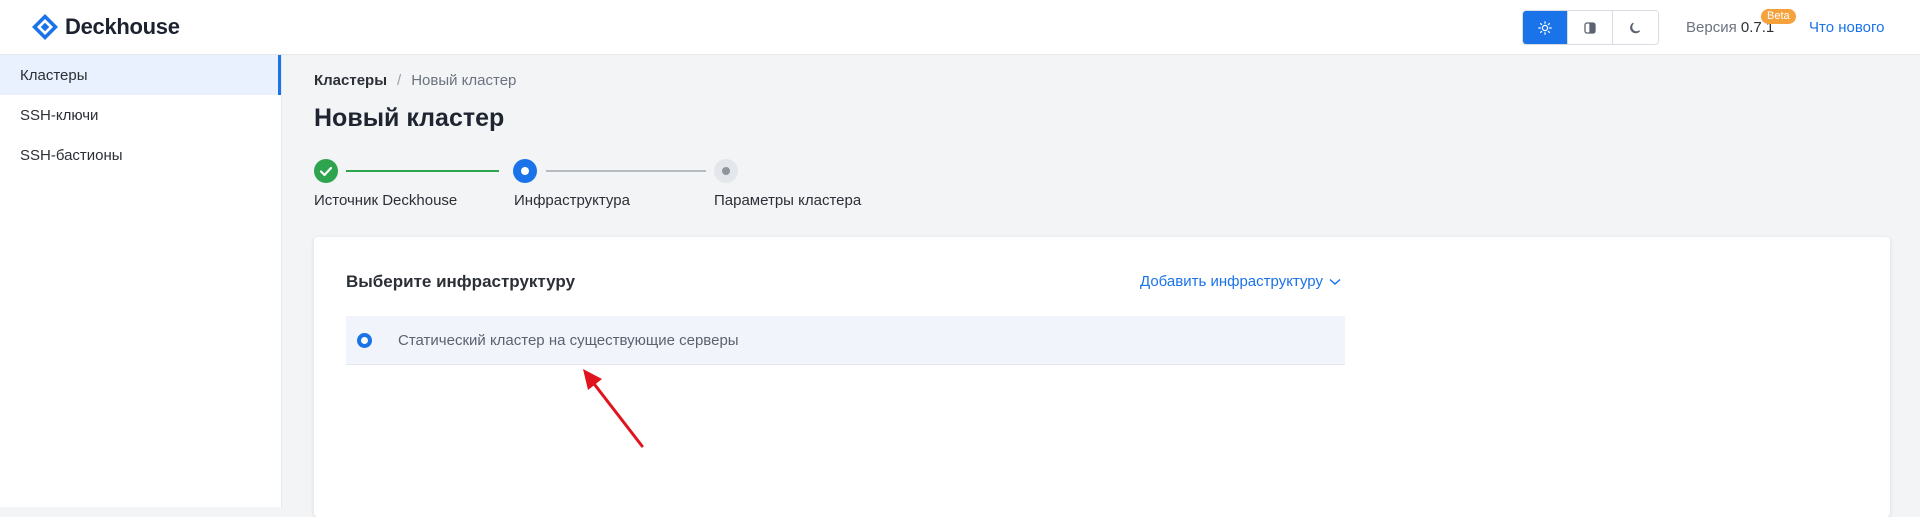 The image size is (1920, 517). I want to click on step-completed-indicator, so click(326, 171).